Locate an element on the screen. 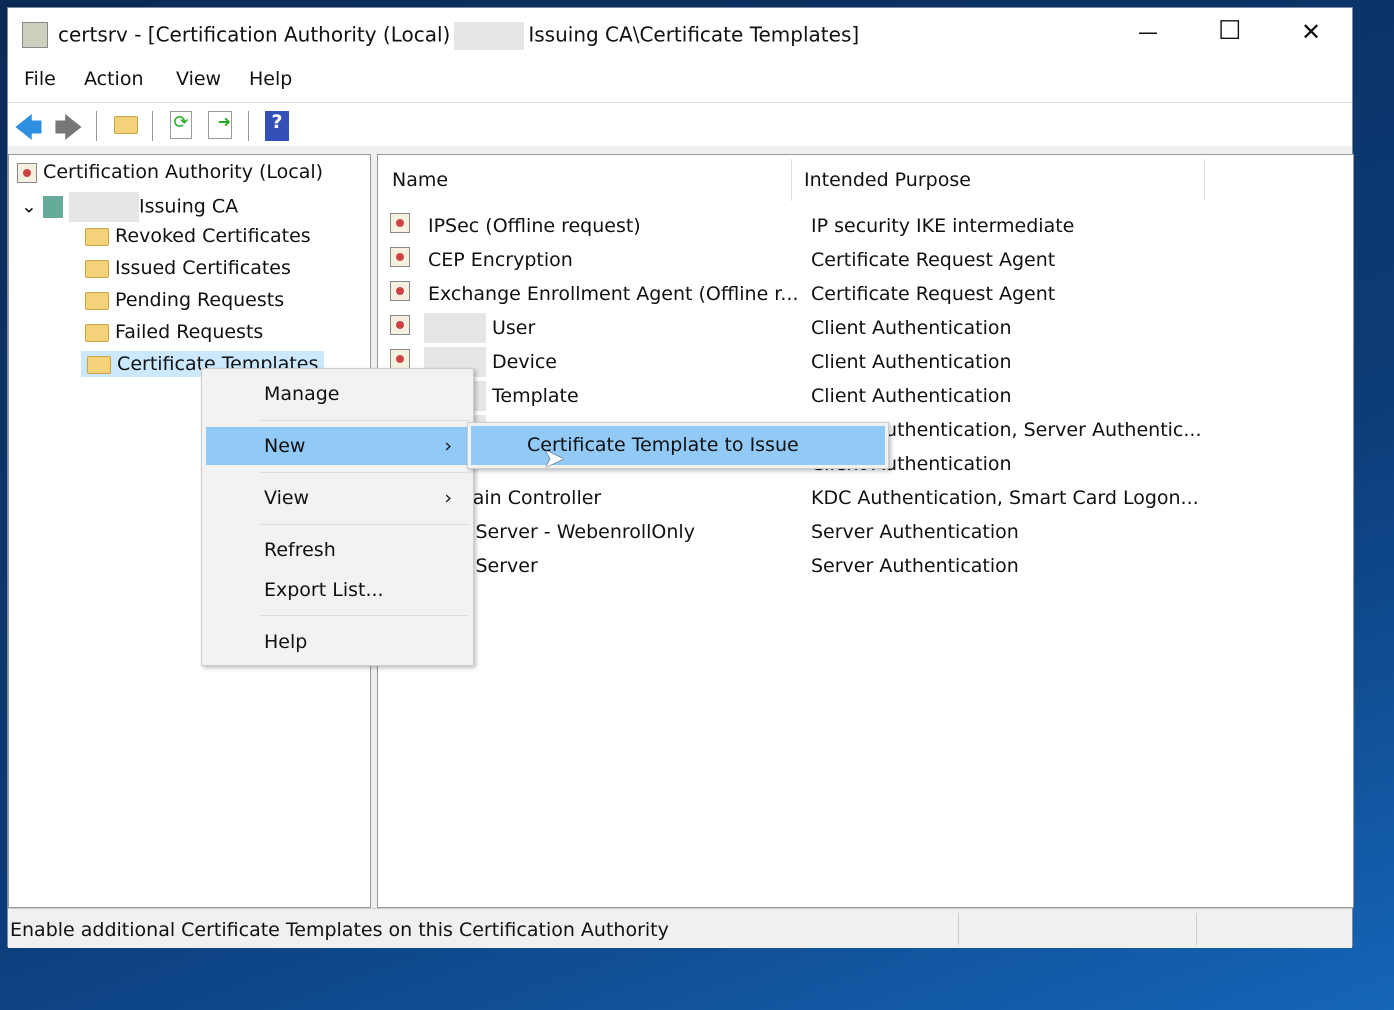 The width and height of the screenshot is (1394, 1010). tree-ca-node: ⌄ Issuing CA is located at coordinates (129, 207).